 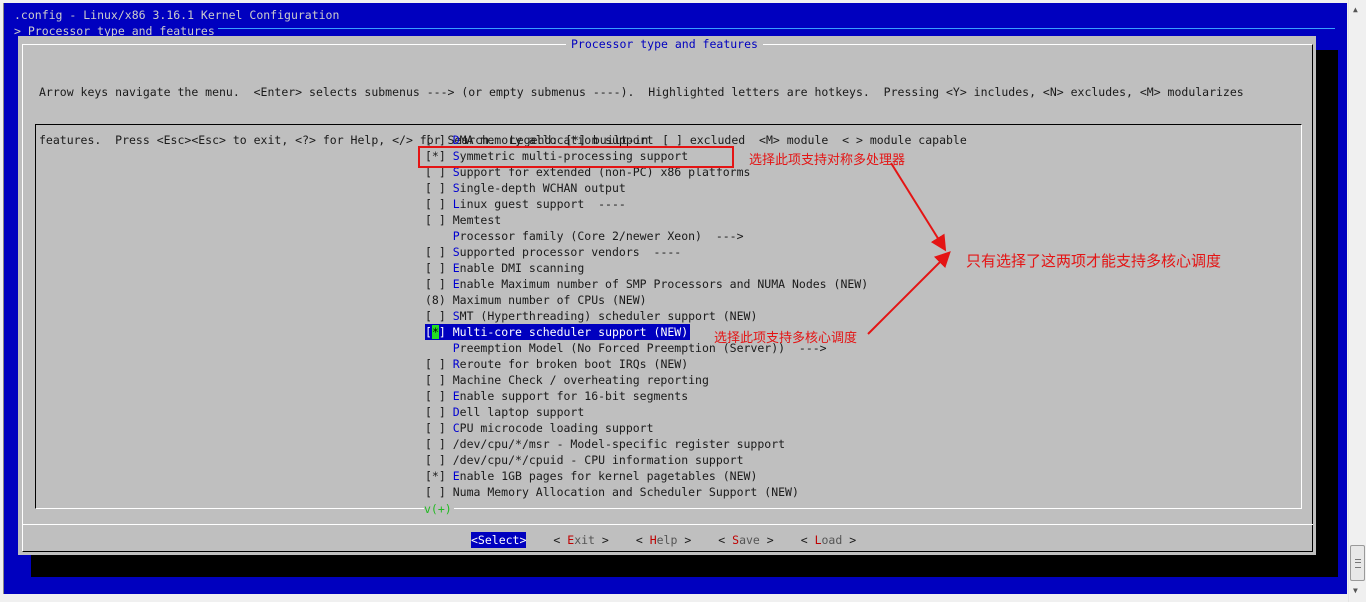 I want to click on scroll-down-arrow-icon: ▼, so click(x=1355, y=590).